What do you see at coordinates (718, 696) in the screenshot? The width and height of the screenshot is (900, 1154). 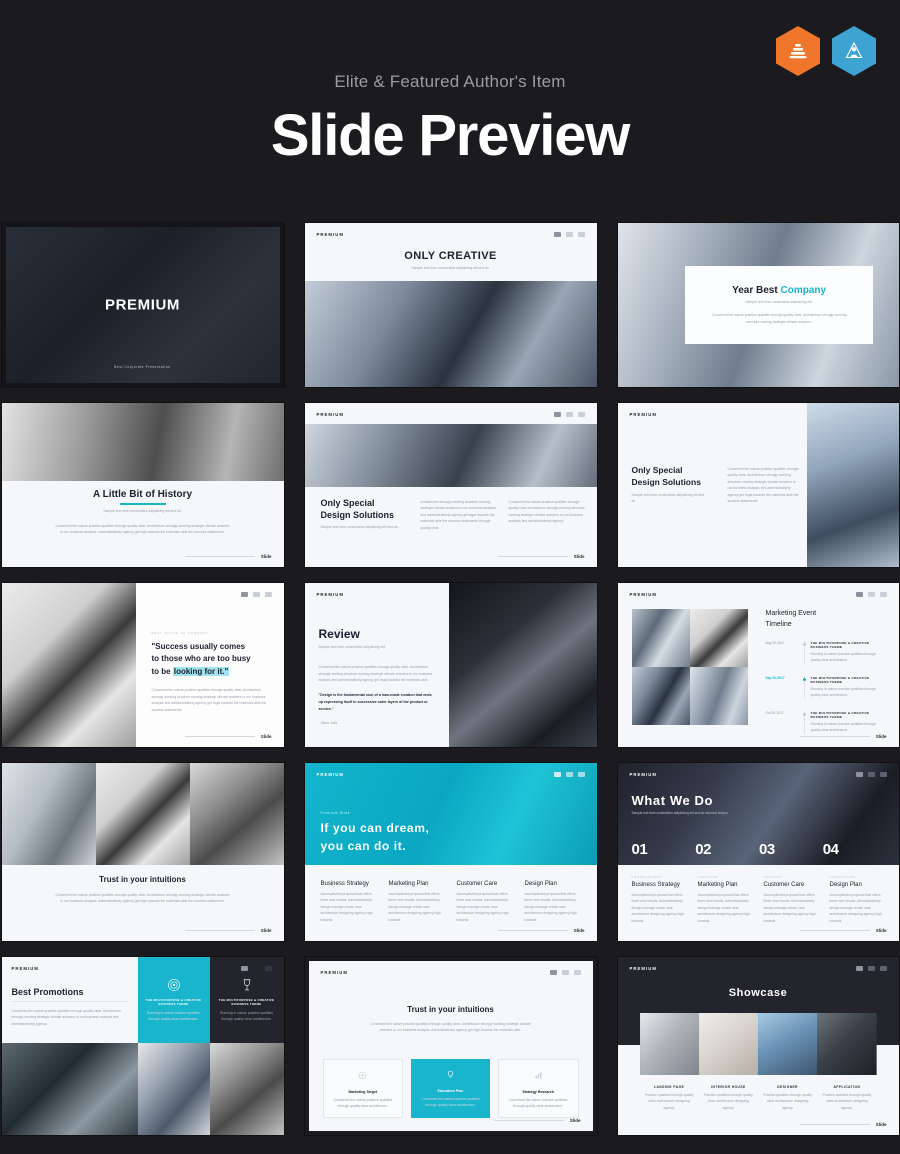 I see `timeline-photo` at bounding box center [718, 696].